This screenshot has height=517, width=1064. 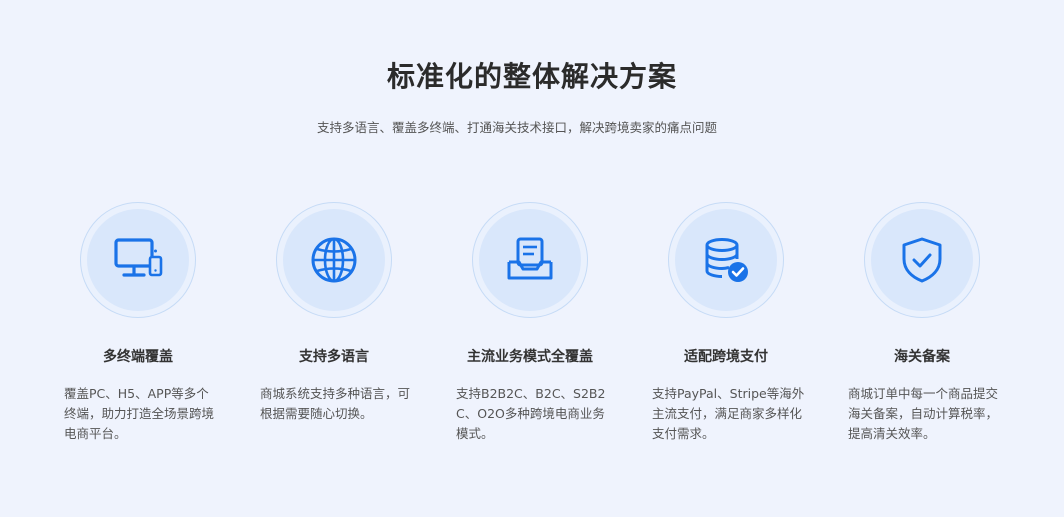 I want to click on feature-description: 商城系统支持多种语言，可根据需要随心切换。, so click(x=335, y=403).